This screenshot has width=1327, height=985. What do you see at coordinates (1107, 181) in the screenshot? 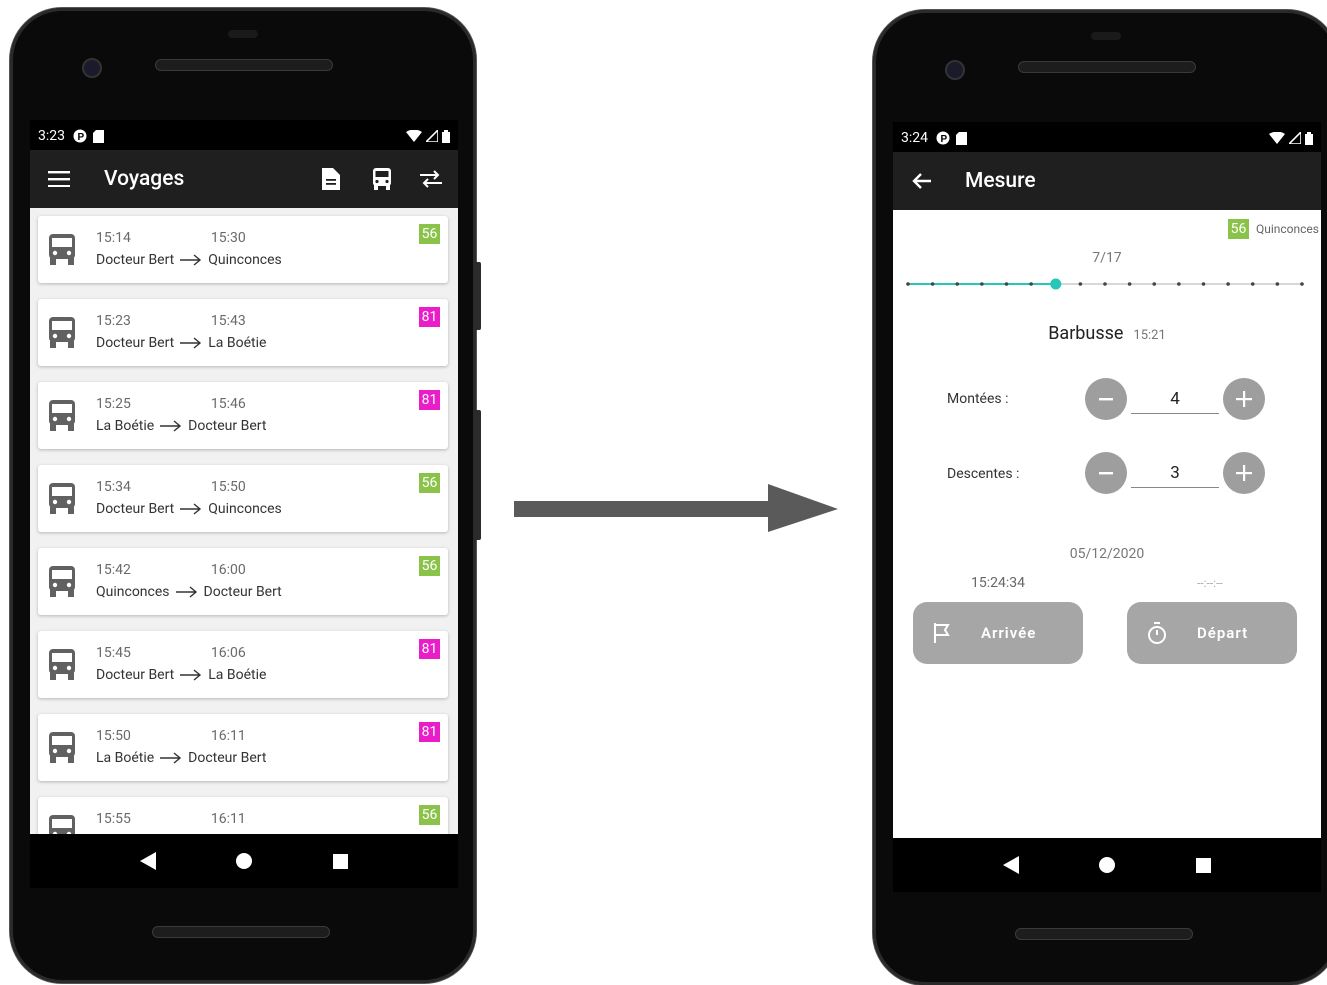
I see `app-bar: Mesure` at bounding box center [1107, 181].